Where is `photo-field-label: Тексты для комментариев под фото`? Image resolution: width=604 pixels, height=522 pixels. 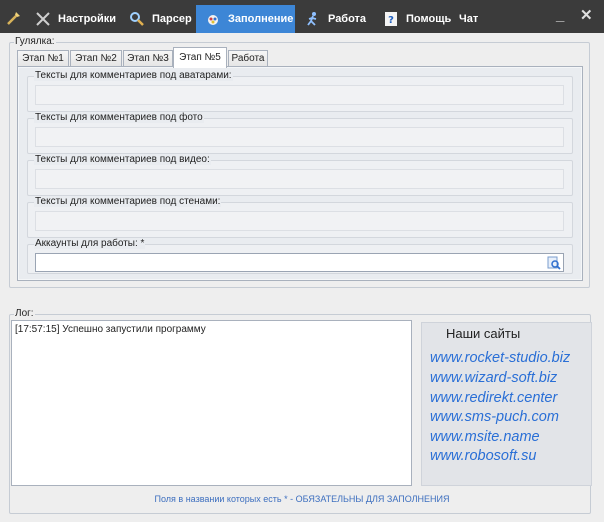 photo-field-label: Тексты для комментариев под фото is located at coordinates (119, 117).